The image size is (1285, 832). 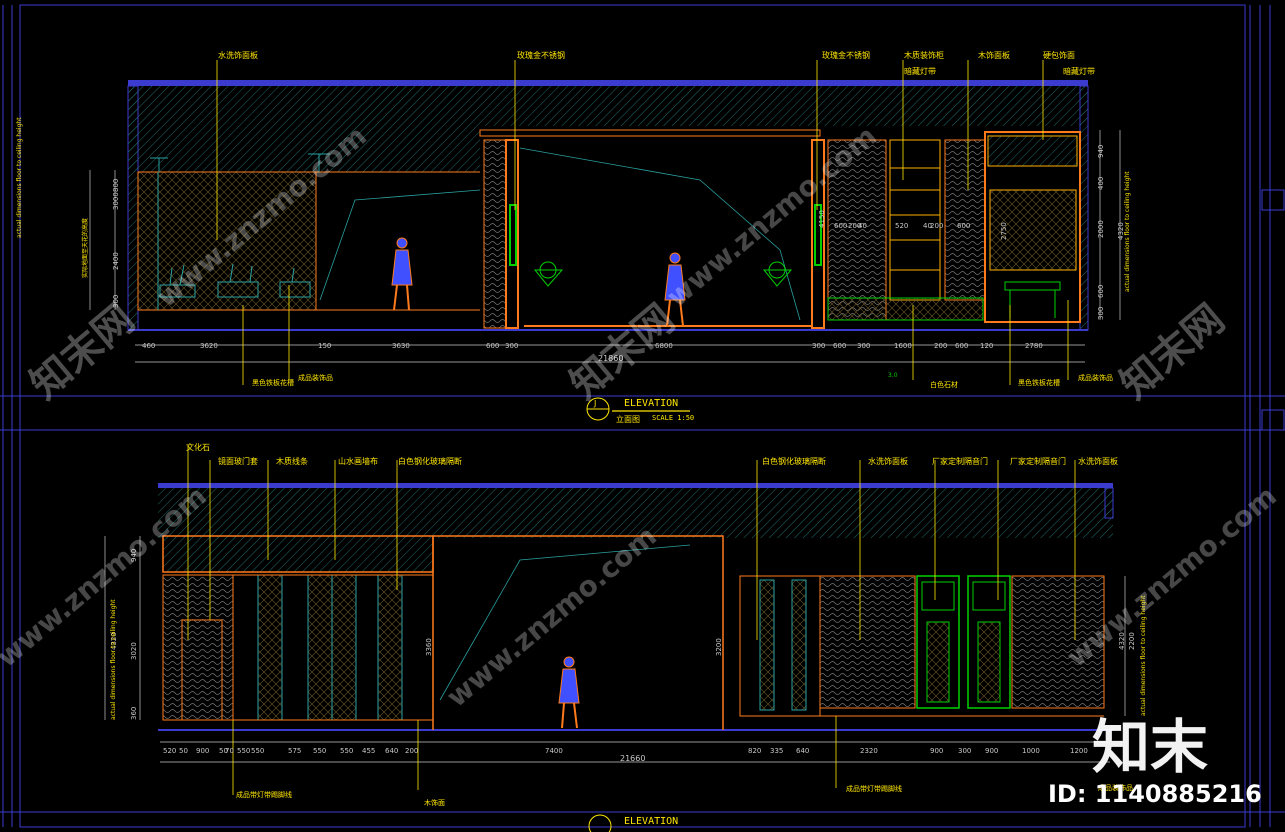 What do you see at coordinates (994, 55) in the screenshot?
I see `callout-text: 木饰面板` at bounding box center [994, 55].